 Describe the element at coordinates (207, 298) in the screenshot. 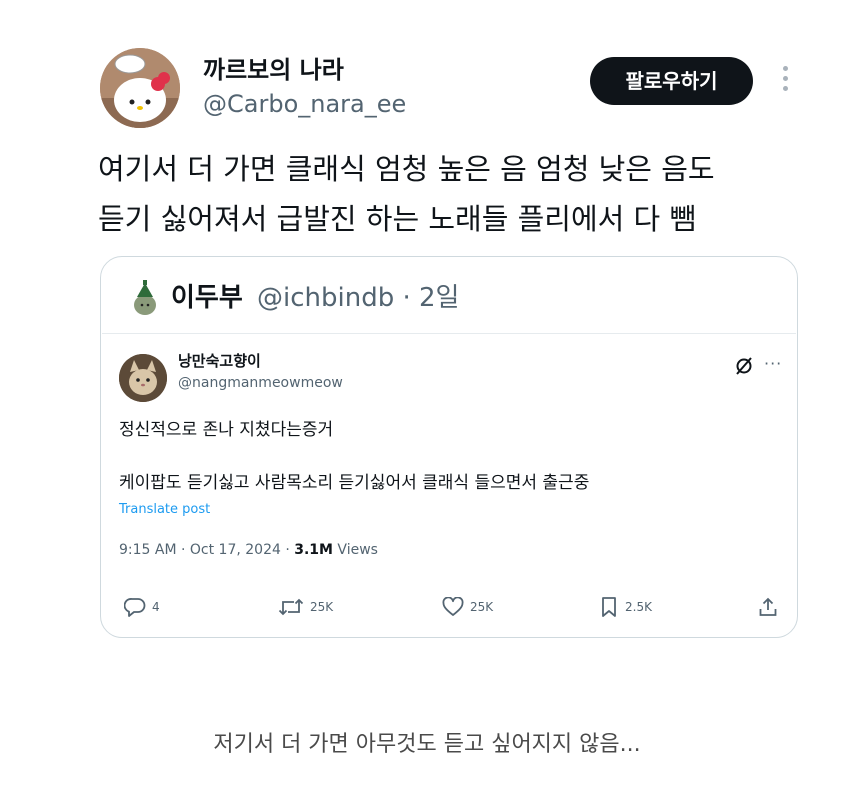

I see `quote-author-name: 이두부` at that location.